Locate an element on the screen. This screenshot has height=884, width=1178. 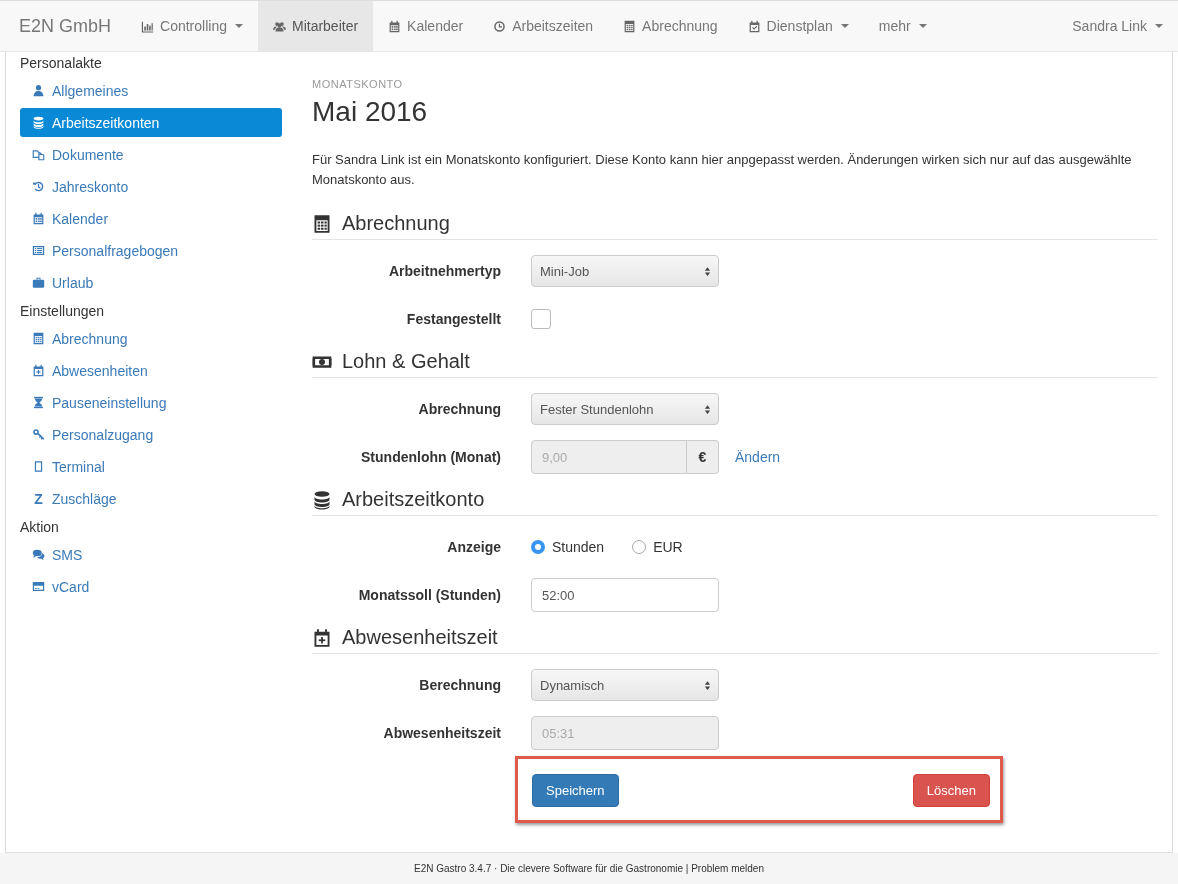
nav-item: Mitarbeiter is located at coordinates (315, 26).